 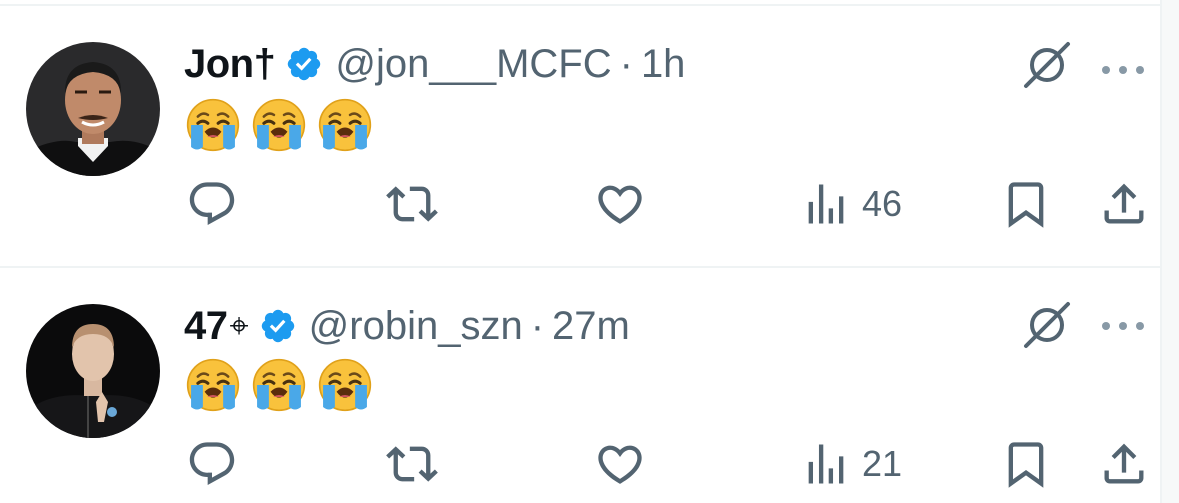 I want to click on views-count: 21, so click(x=882, y=463).